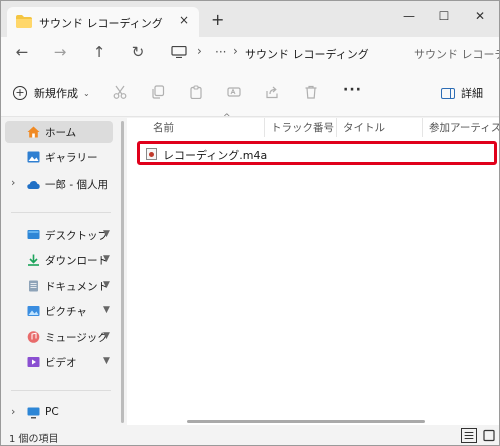  I want to click on new-tab-button: +, so click(217, 19).